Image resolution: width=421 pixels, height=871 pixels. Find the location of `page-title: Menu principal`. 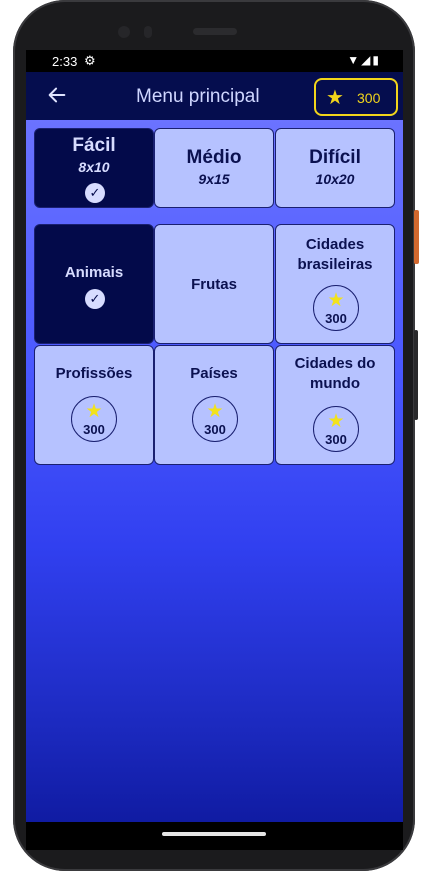

page-title: Menu principal is located at coordinates (198, 96).